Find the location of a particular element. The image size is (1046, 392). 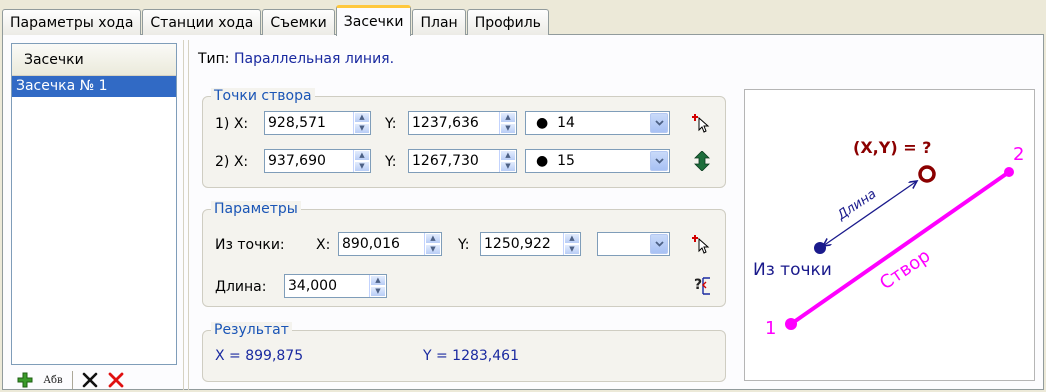

row1-y-label: Y: is located at coordinates (391, 124).